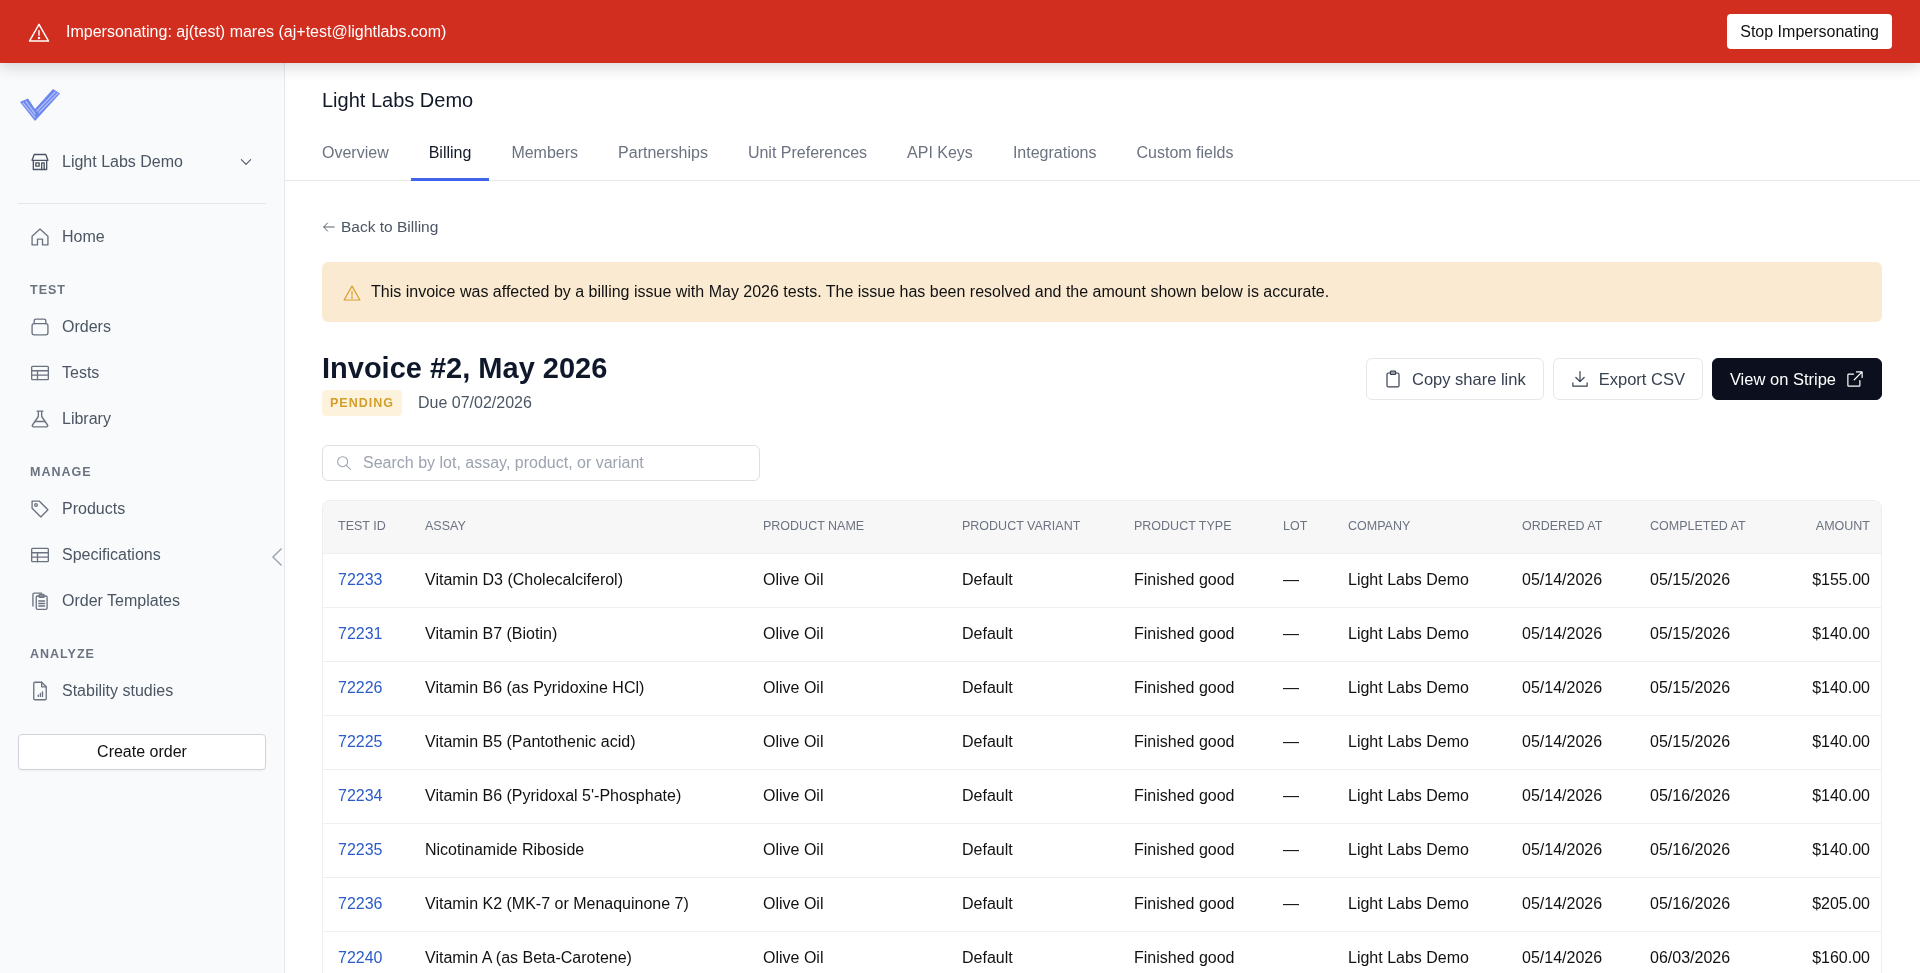 The height and width of the screenshot is (973, 1920). I want to click on tab: Members, so click(545, 155).